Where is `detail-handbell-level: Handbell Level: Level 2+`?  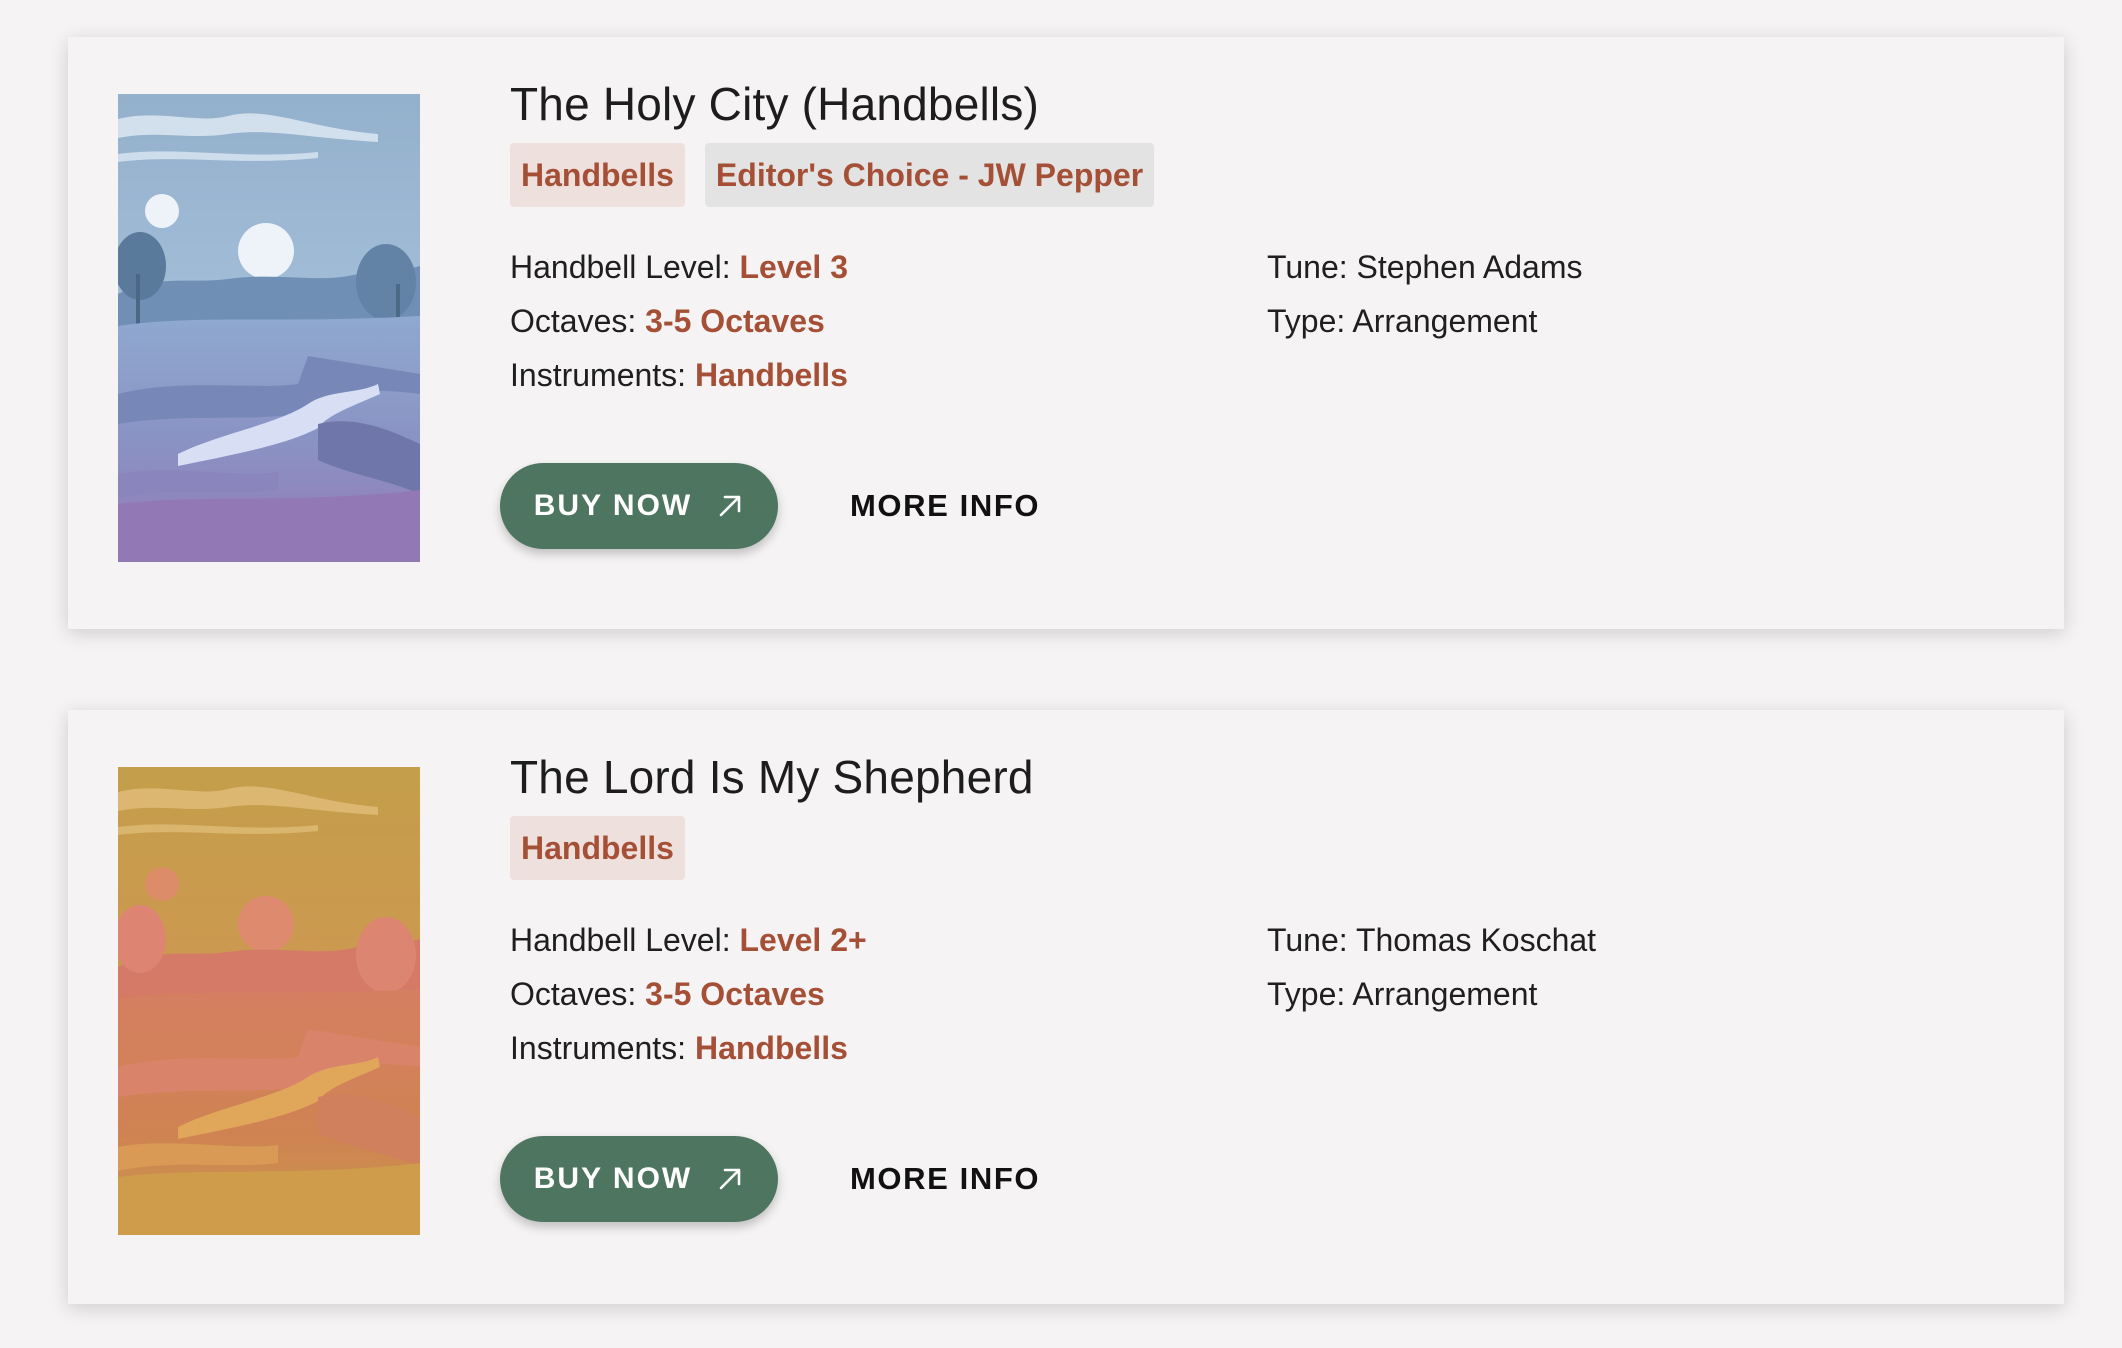 detail-handbell-level: Handbell Level: Level 2+ is located at coordinates (688, 940).